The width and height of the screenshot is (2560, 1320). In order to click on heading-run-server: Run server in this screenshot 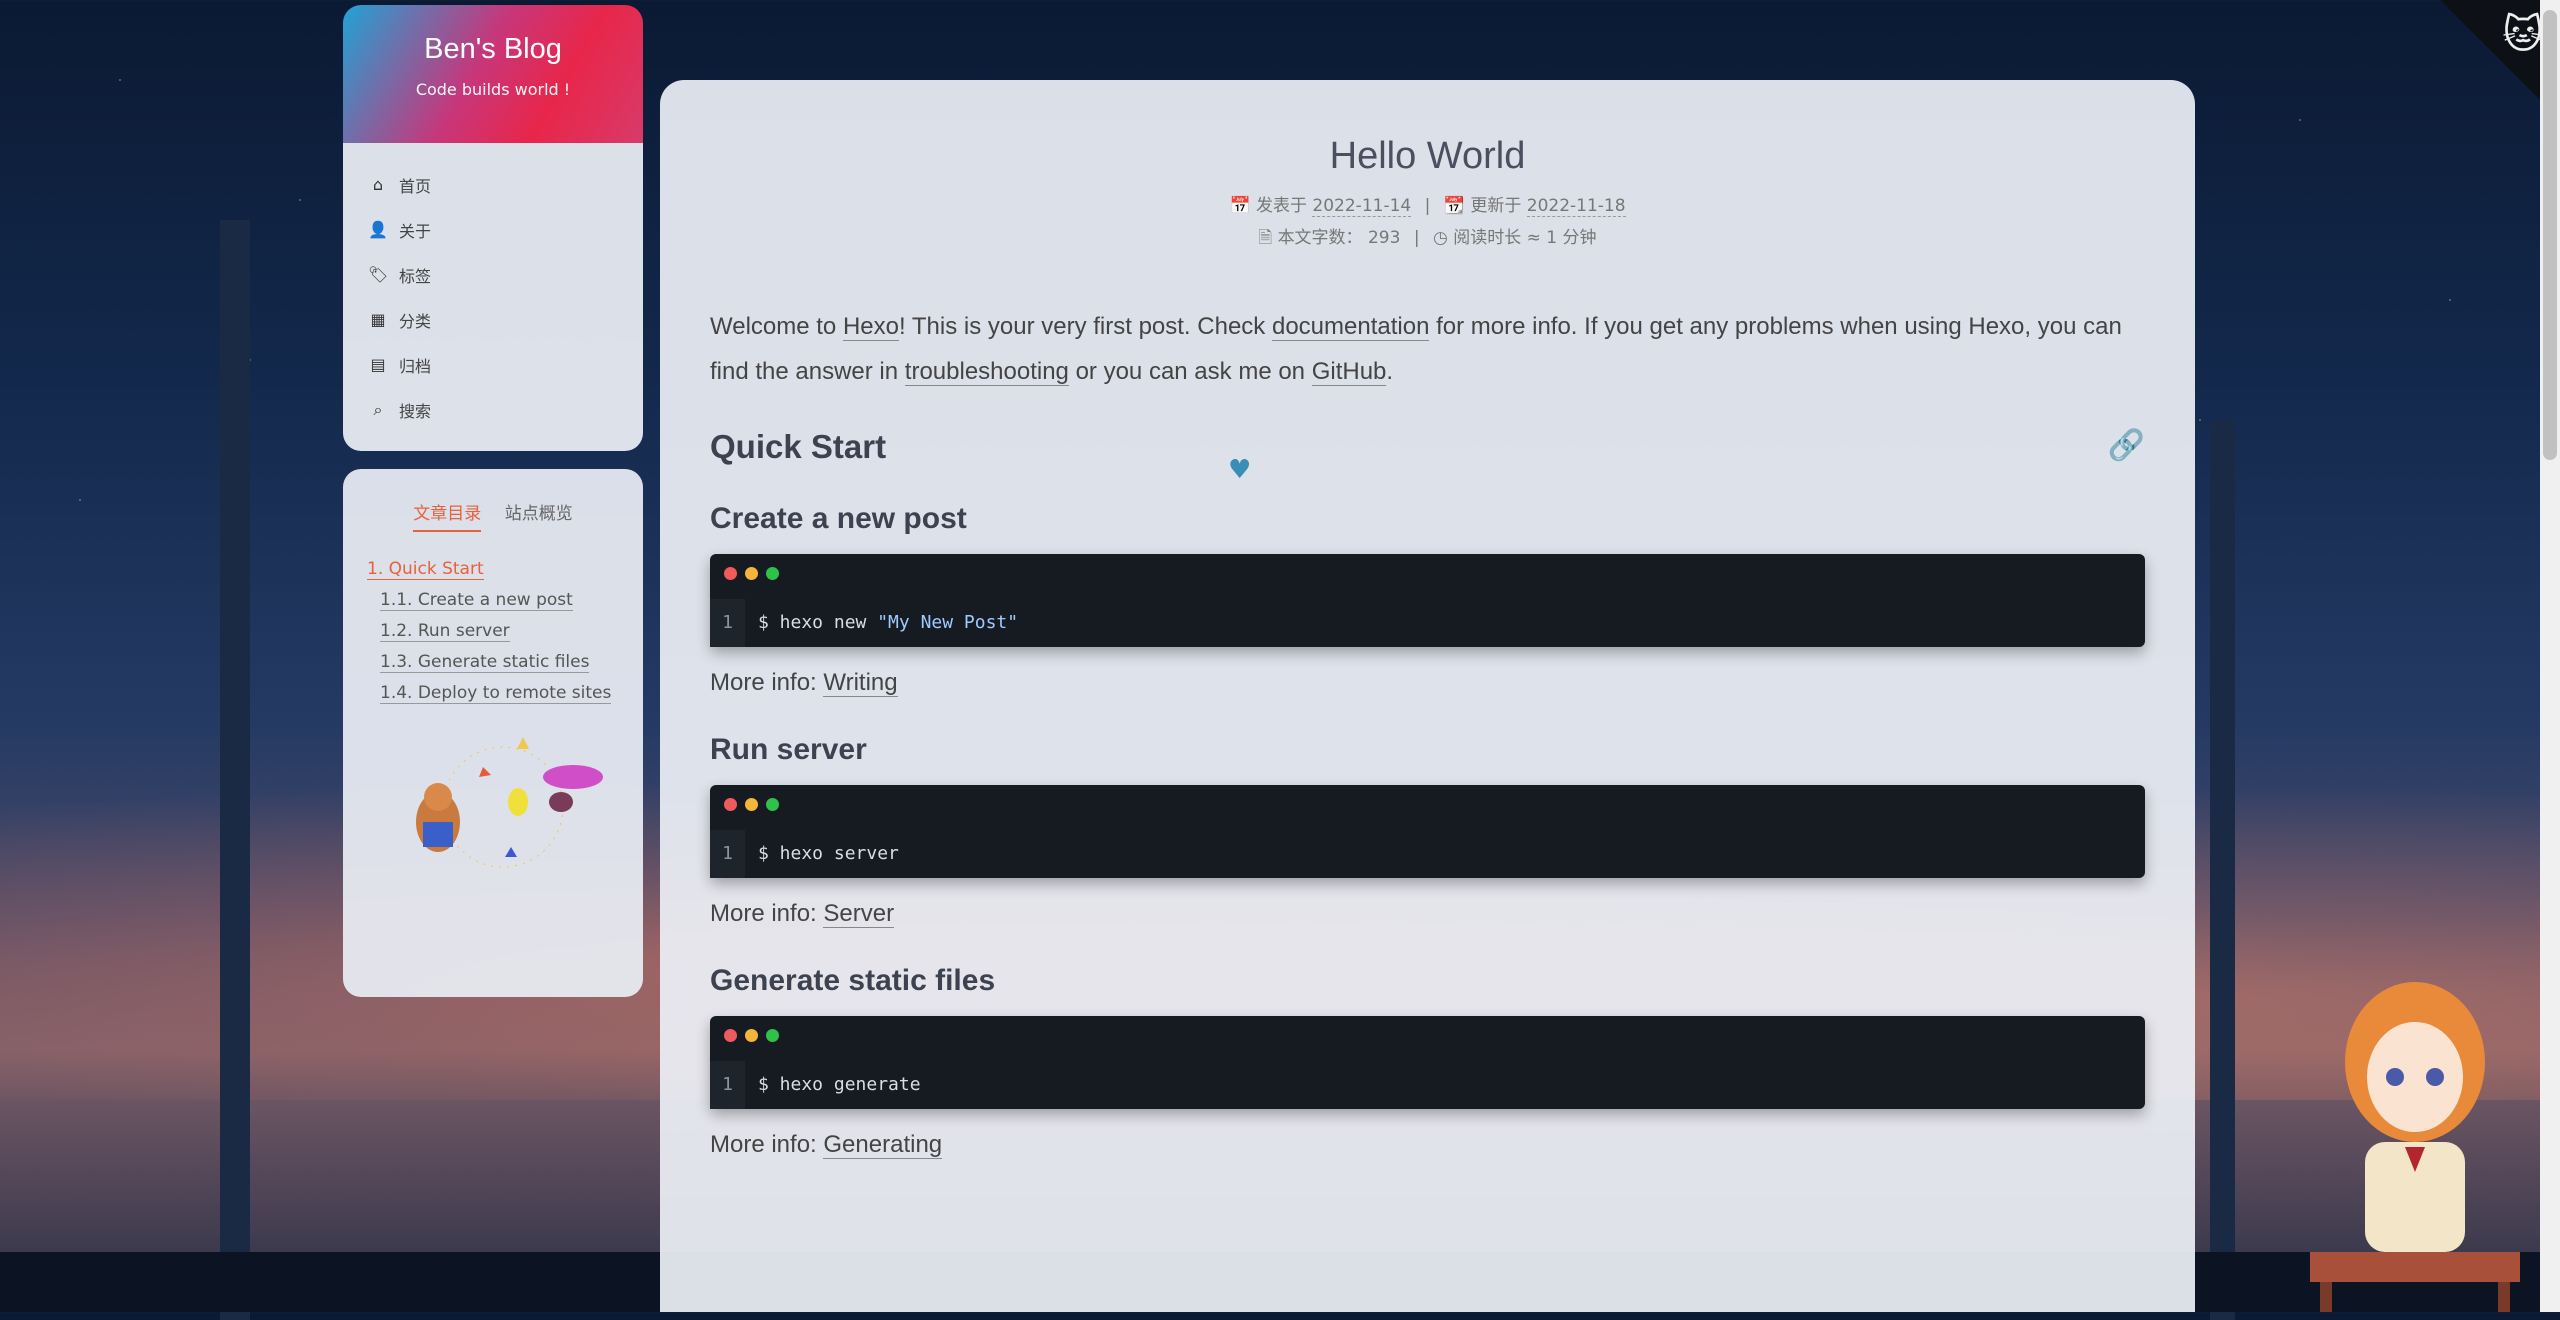, I will do `click(788, 749)`.